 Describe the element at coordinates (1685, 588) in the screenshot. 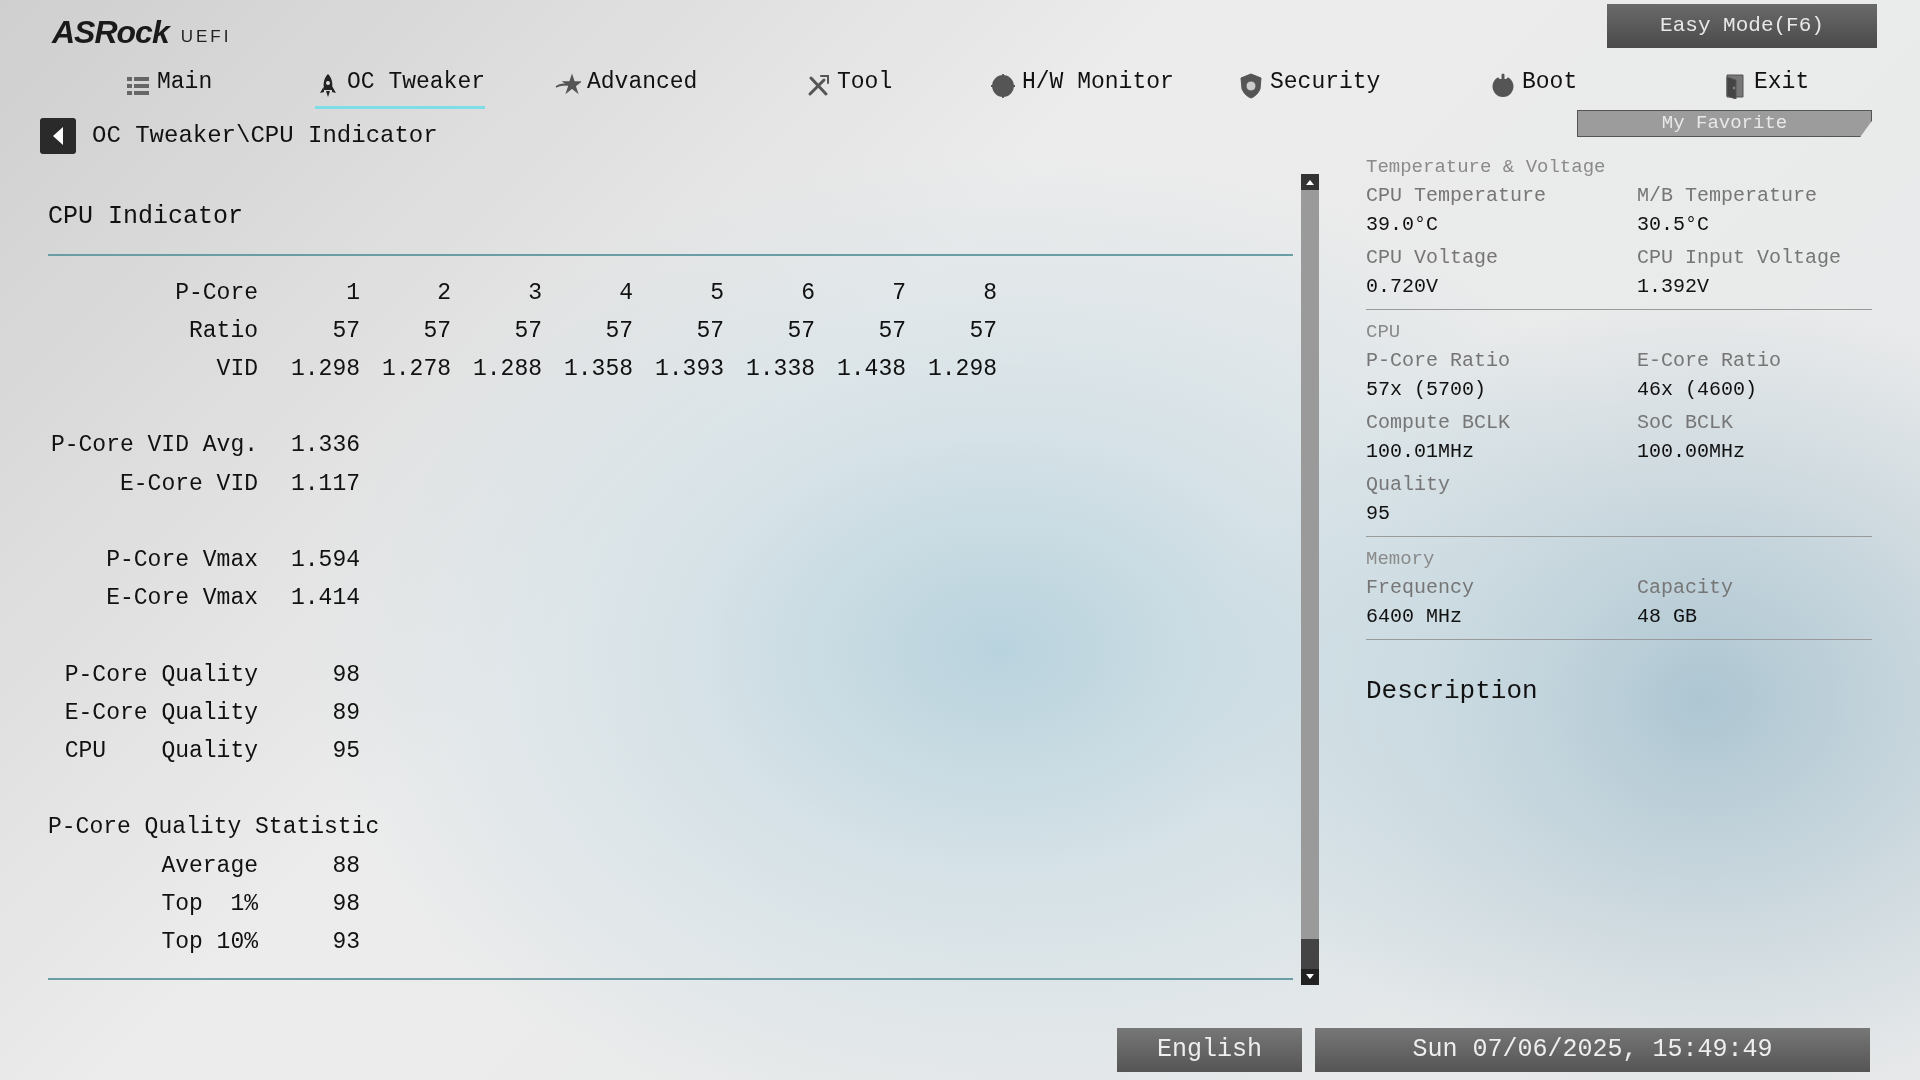

I see `info-label: Capacity` at that location.